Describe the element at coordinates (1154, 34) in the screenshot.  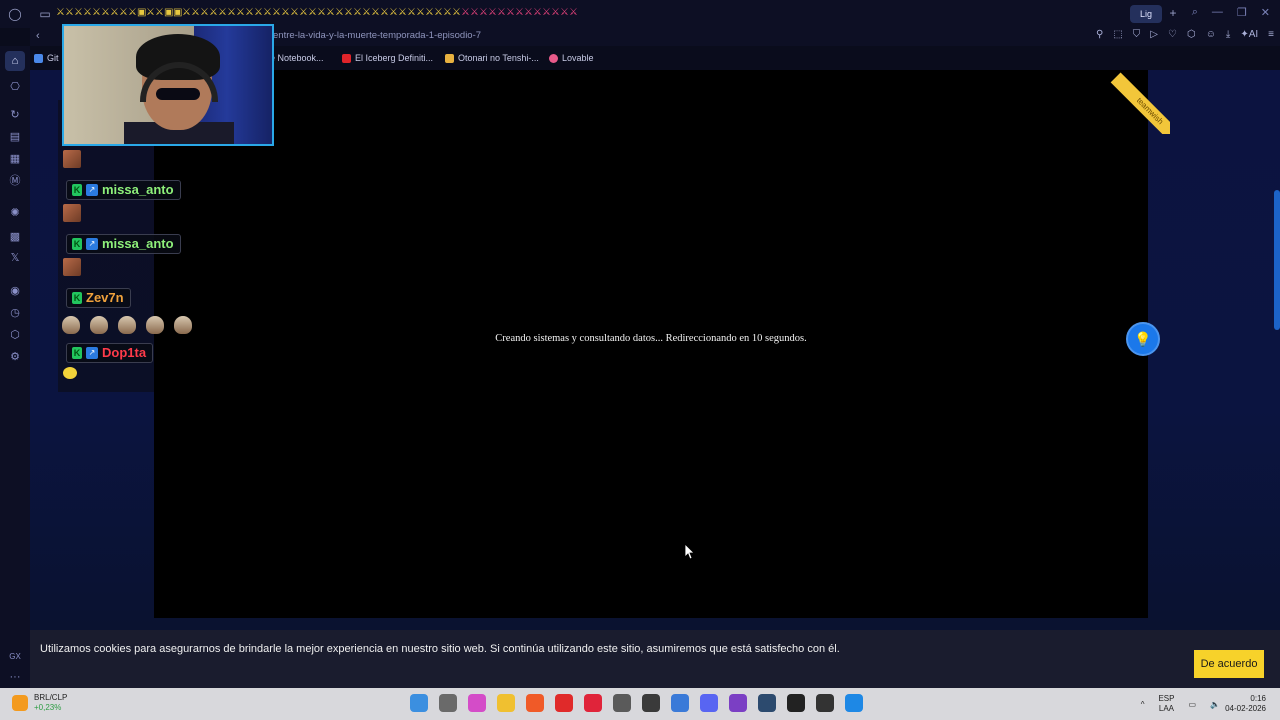
I see `play-icon: ▷` at that location.